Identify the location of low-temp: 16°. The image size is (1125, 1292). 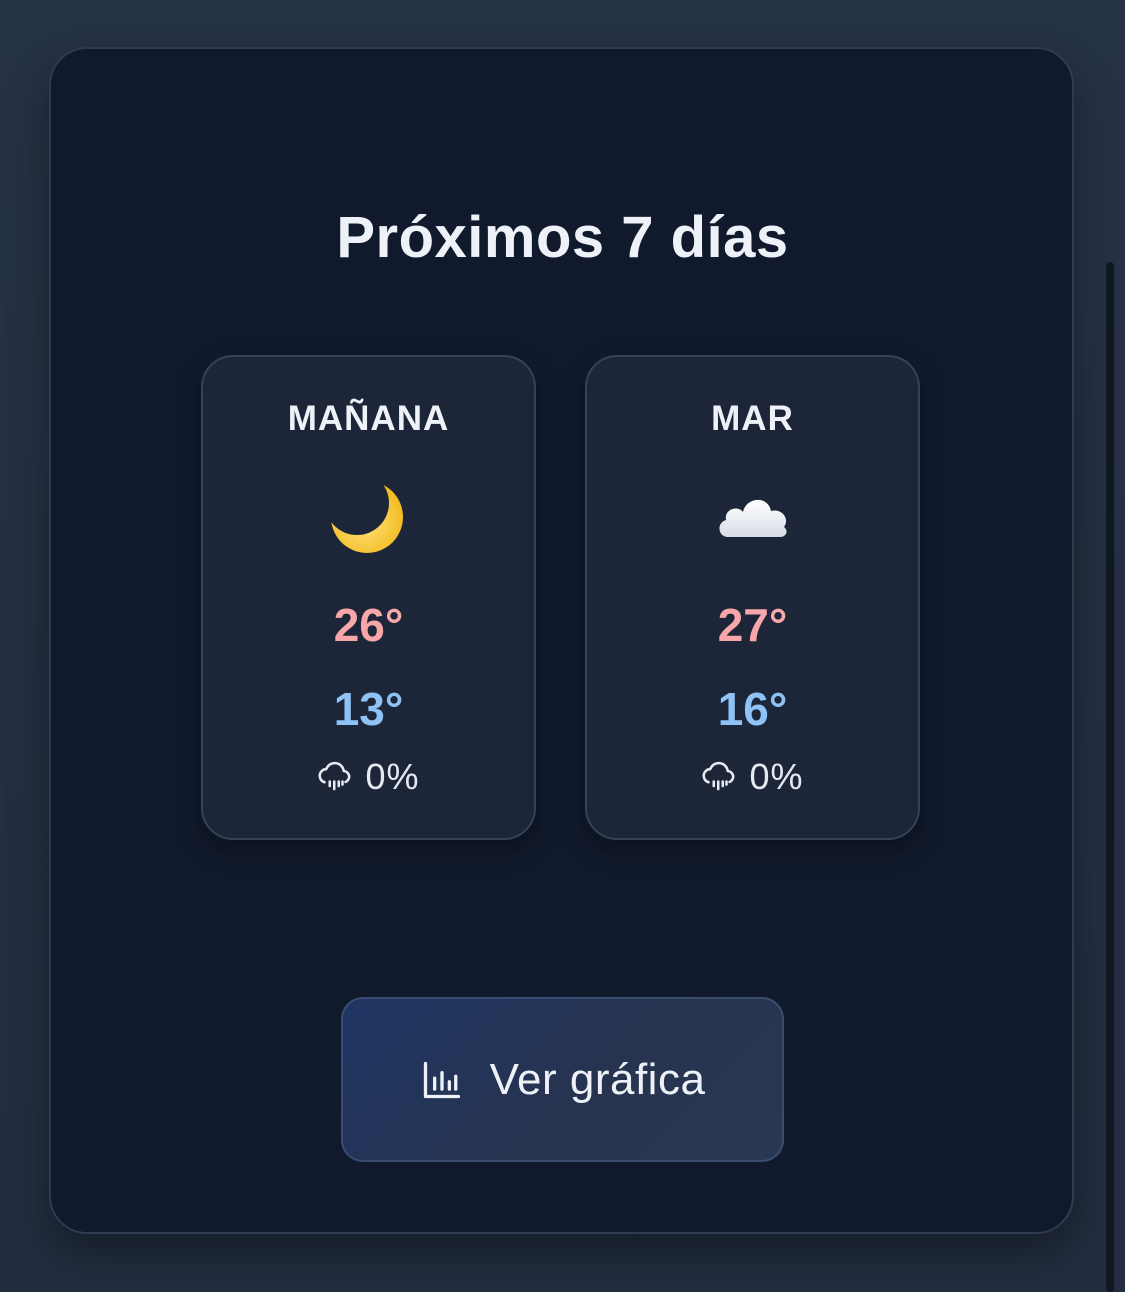
(752, 709).